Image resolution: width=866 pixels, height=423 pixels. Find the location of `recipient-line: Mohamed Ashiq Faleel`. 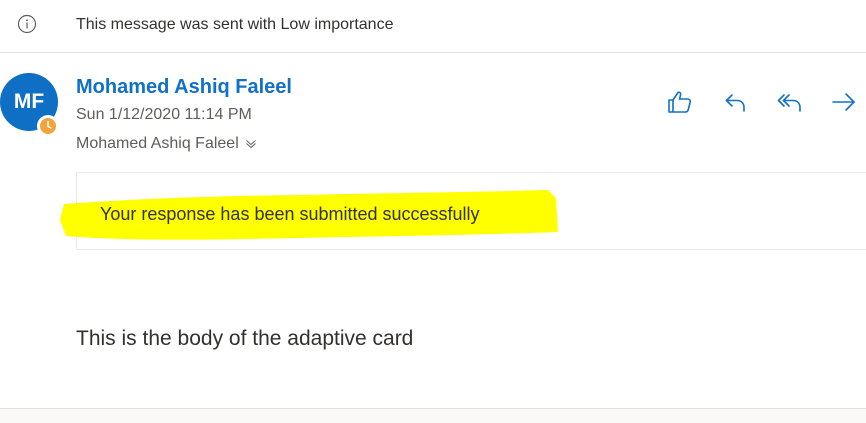

recipient-line: Mohamed Ashiq Faleel is located at coordinates (166, 144).